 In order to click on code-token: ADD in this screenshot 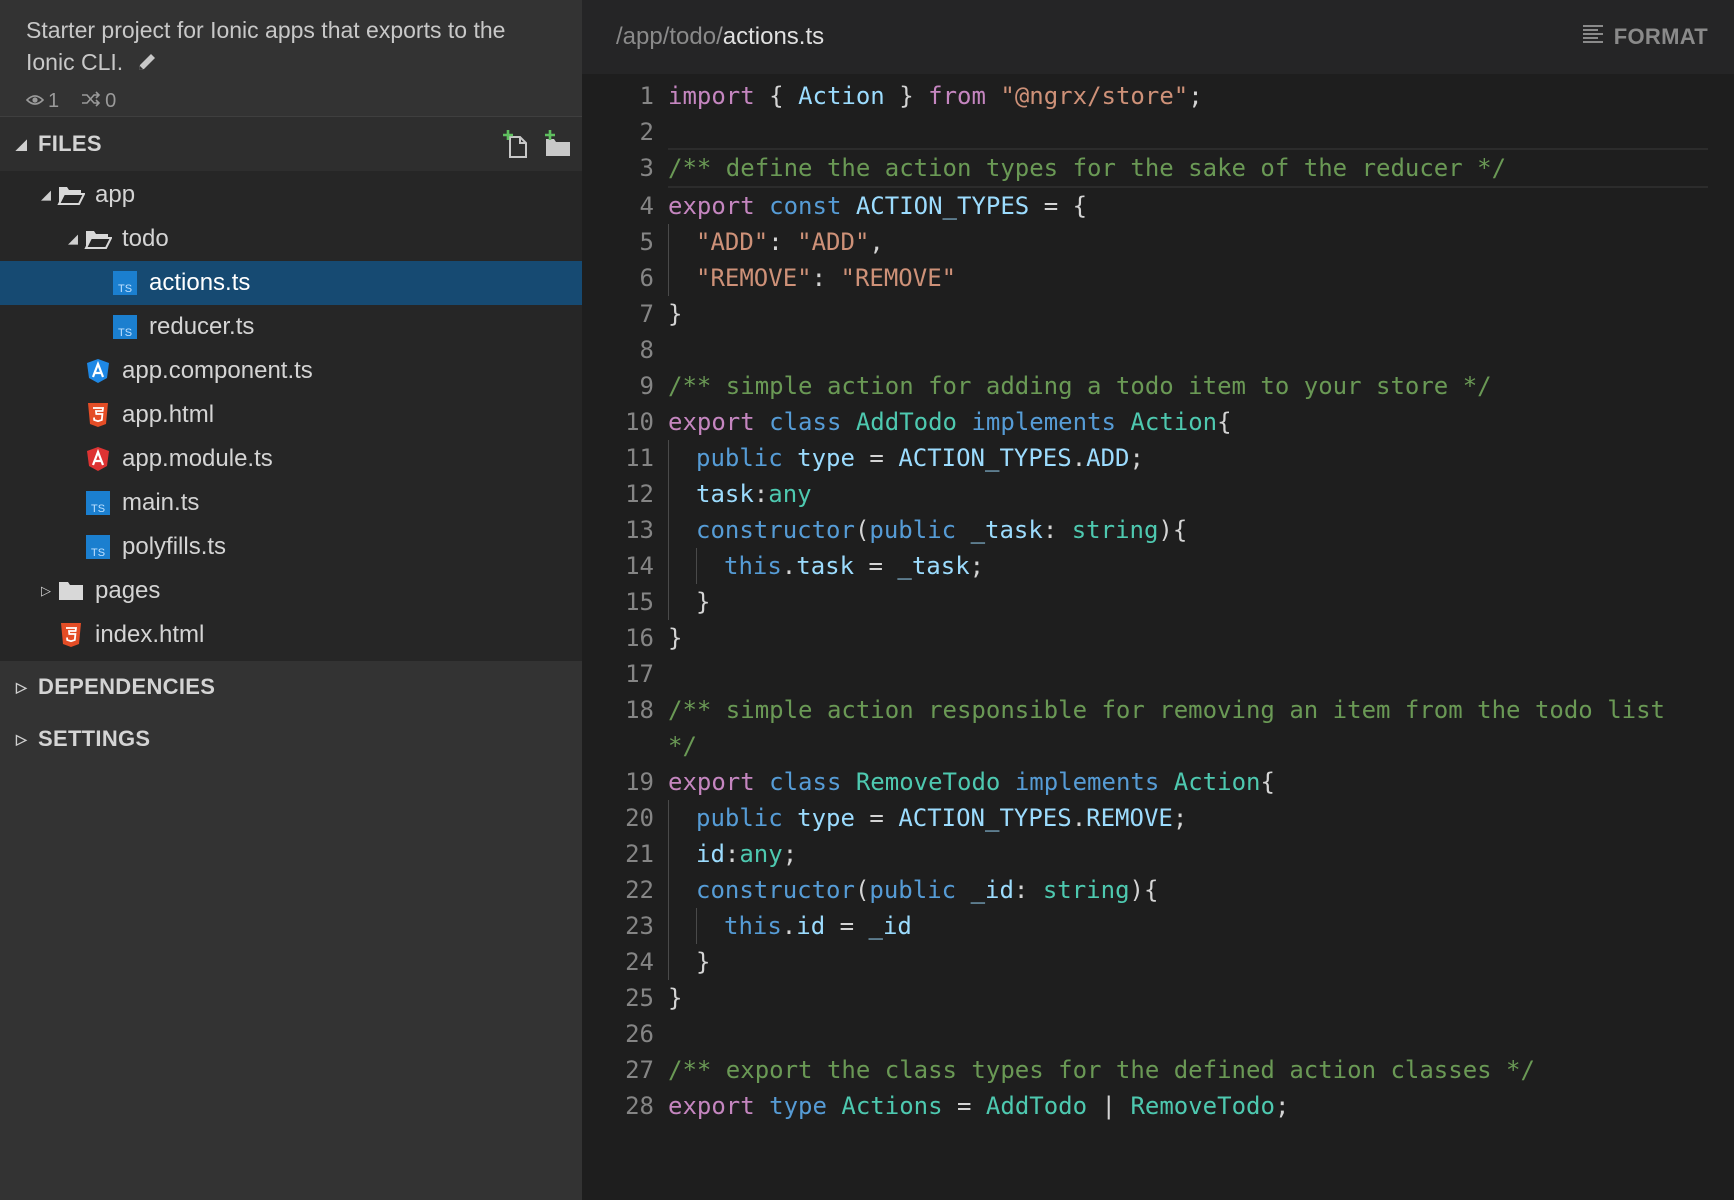, I will do `click(1108, 458)`.